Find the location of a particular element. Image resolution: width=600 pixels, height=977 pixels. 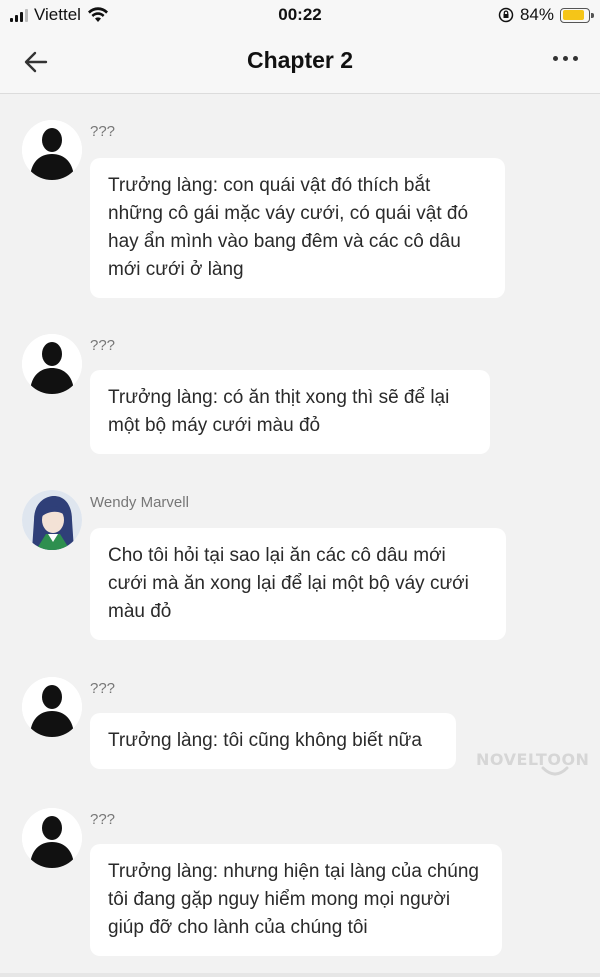

nav-bar: Chapter 2 is located at coordinates (300, 62).